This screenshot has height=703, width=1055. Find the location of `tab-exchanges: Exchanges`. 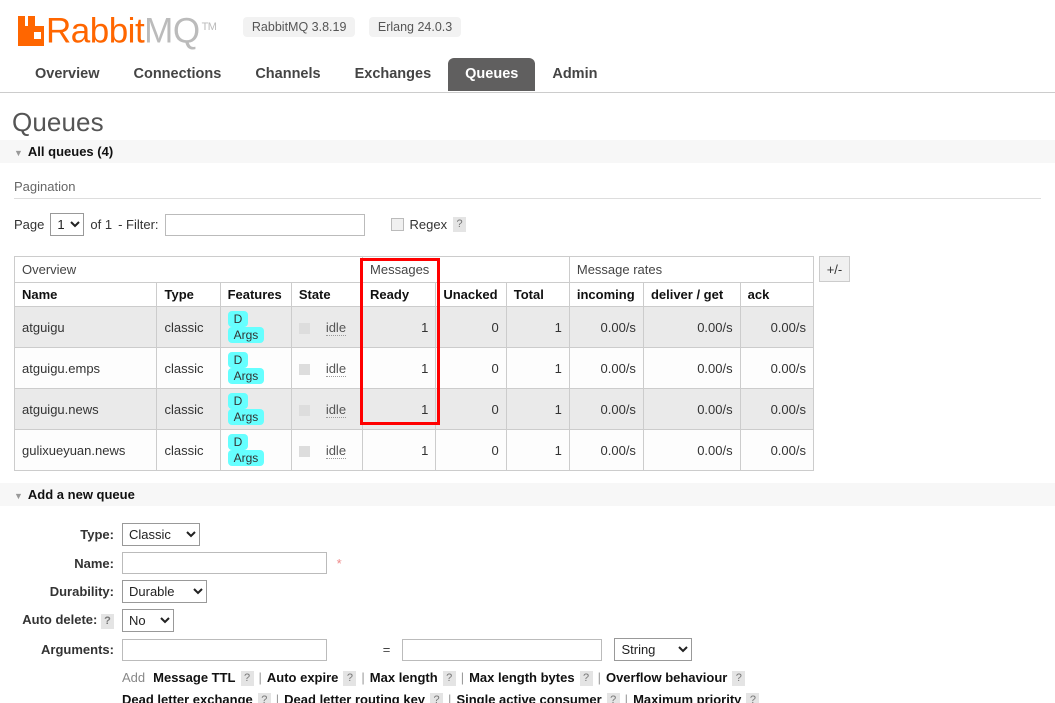

tab-exchanges: Exchanges is located at coordinates (393, 74).